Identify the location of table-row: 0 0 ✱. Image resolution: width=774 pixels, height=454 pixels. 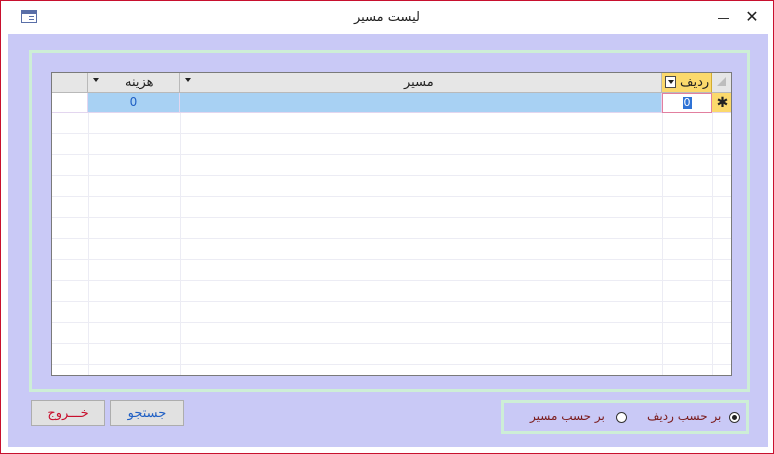
(391, 103).